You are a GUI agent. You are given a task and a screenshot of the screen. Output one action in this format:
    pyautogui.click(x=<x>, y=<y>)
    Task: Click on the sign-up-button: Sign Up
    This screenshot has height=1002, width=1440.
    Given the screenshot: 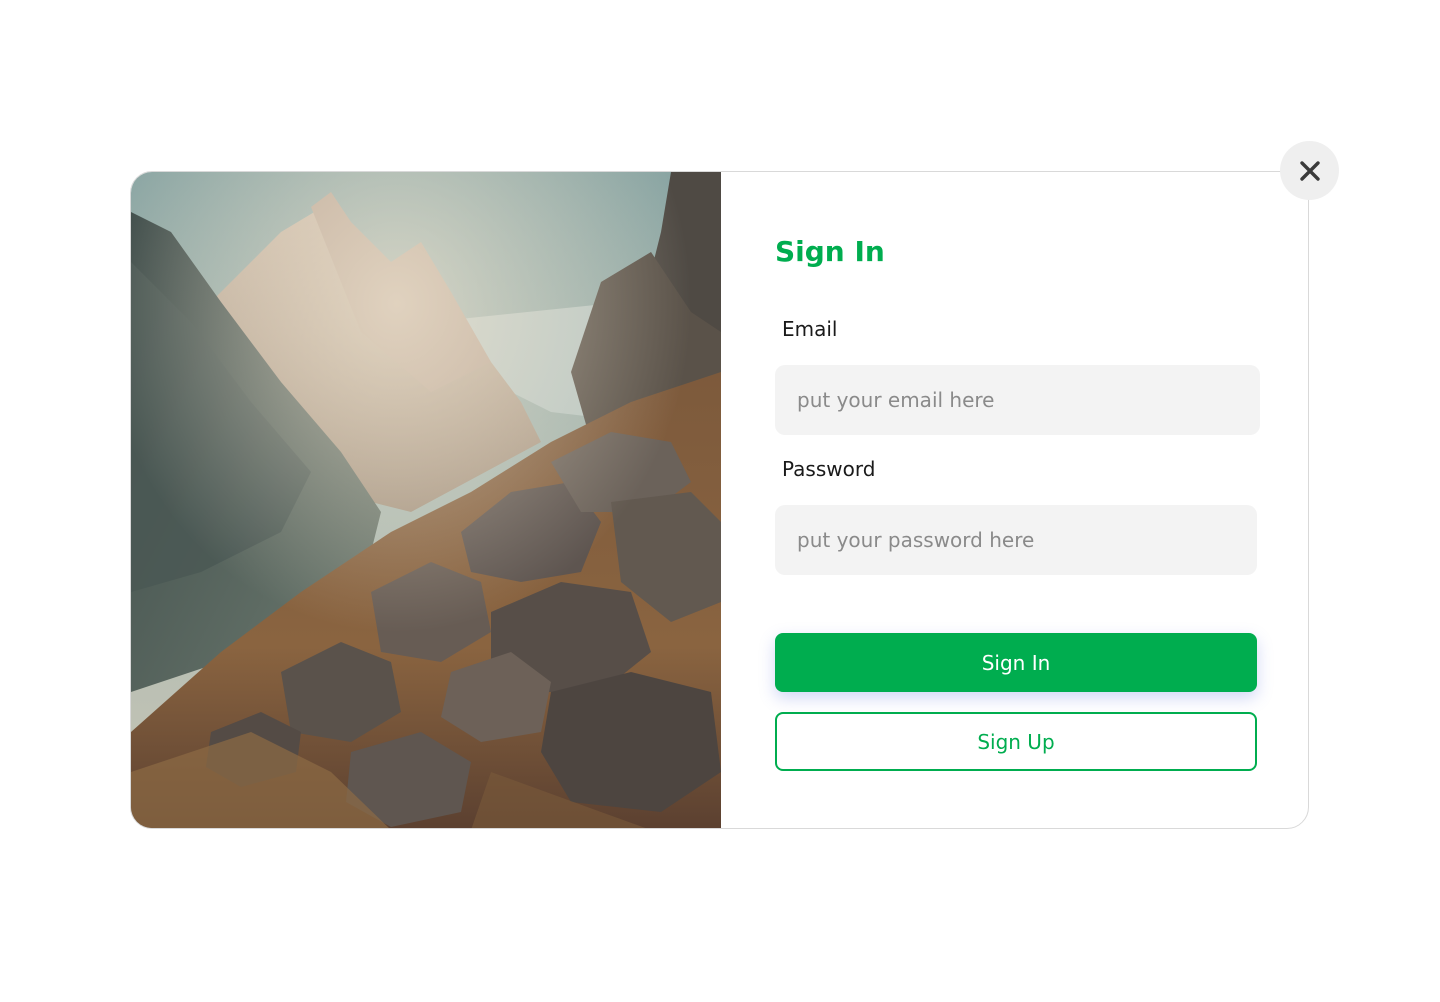 What is the action you would take?
    pyautogui.click(x=1016, y=741)
    